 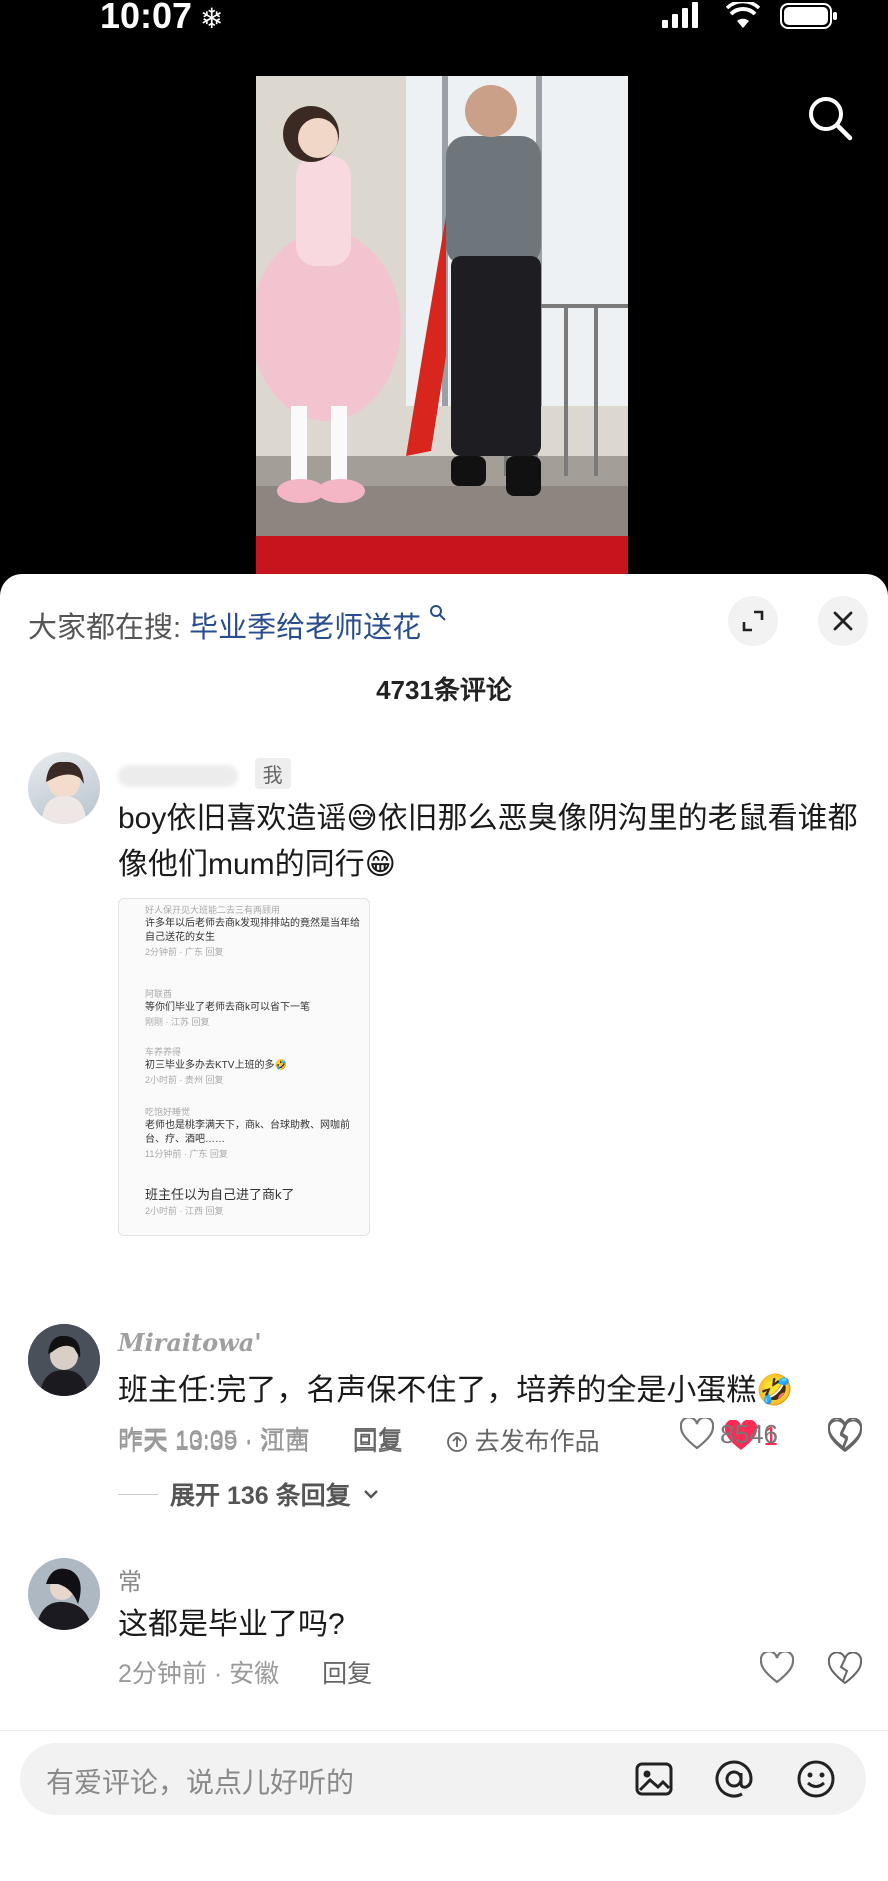 What do you see at coordinates (190, 1342) in the screenshot?
I see `comment-username: Miraitowa'` at bounding box center [190, 1342].